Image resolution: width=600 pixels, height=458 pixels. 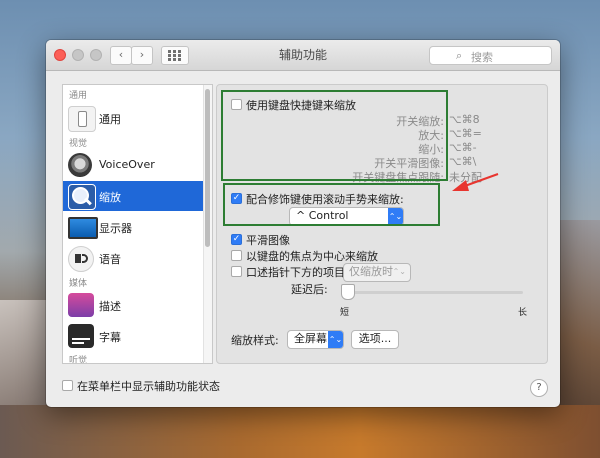 I want to click on close-button, so click(x=60, y=55).